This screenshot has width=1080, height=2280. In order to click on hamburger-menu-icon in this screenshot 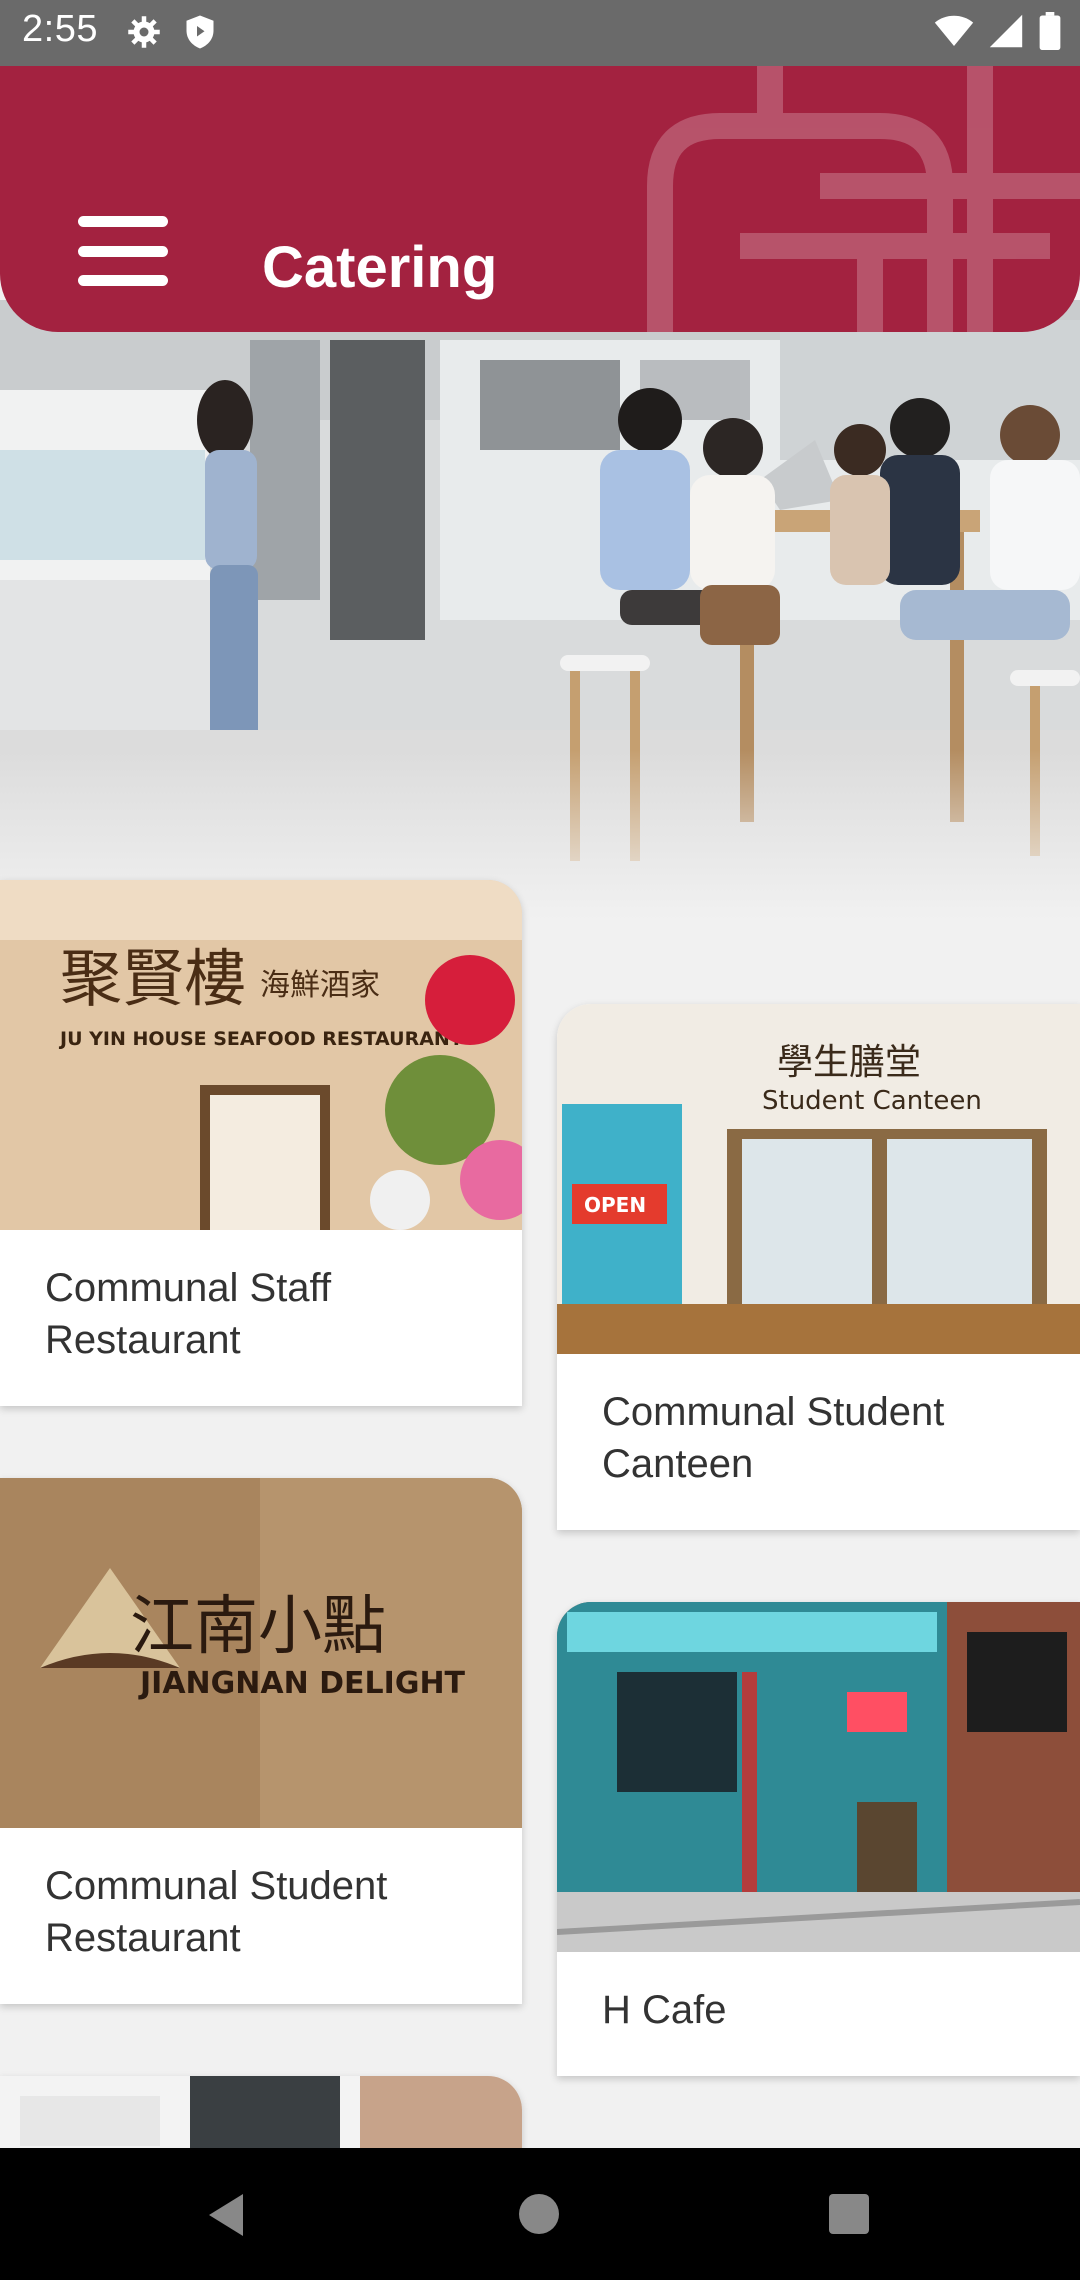, I will do `click(123, 251)`.